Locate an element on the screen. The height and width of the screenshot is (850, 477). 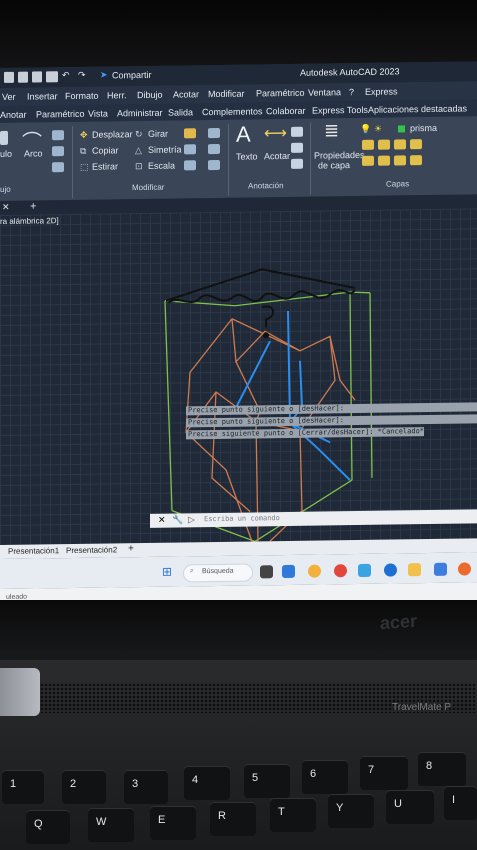
edge-icon is located at coordinates (390, 570).